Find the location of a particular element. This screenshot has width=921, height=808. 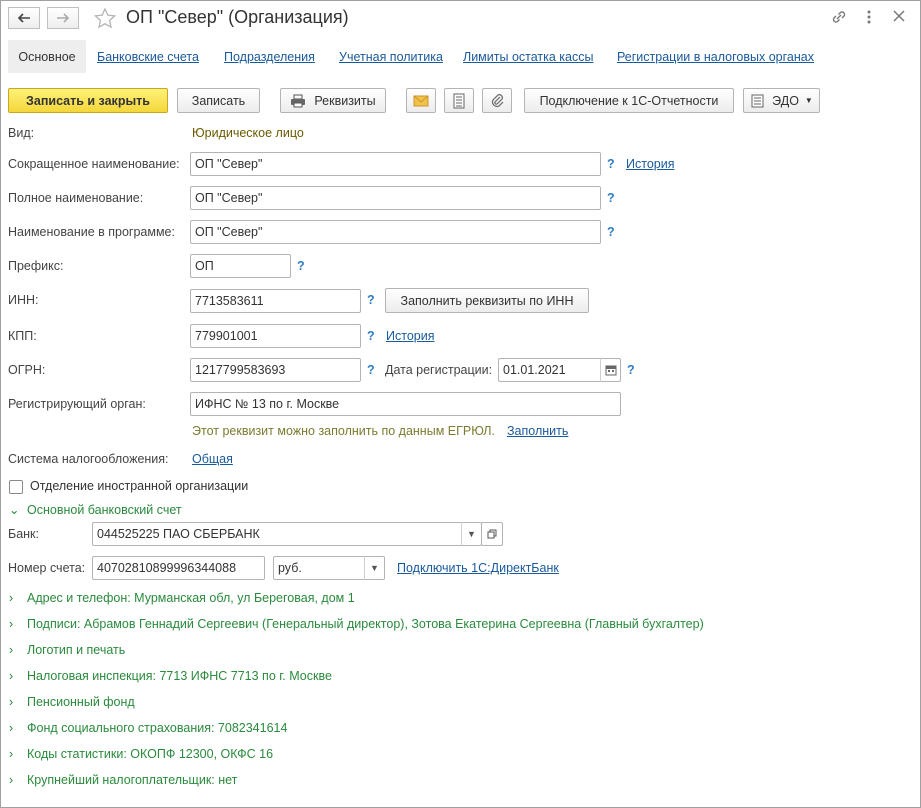

edo-button: ЭДО ▼ is located at coordinates (781, 100).